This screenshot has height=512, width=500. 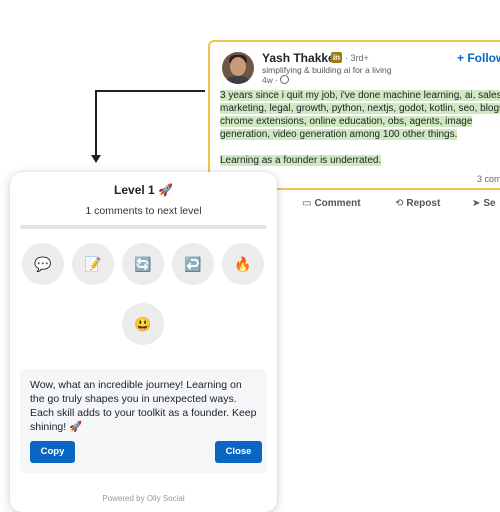 What do you see at coordinates (331, 203) in the screenshot?
I see `comment-button: ▭ Comment` at bounding box center [331, 203].